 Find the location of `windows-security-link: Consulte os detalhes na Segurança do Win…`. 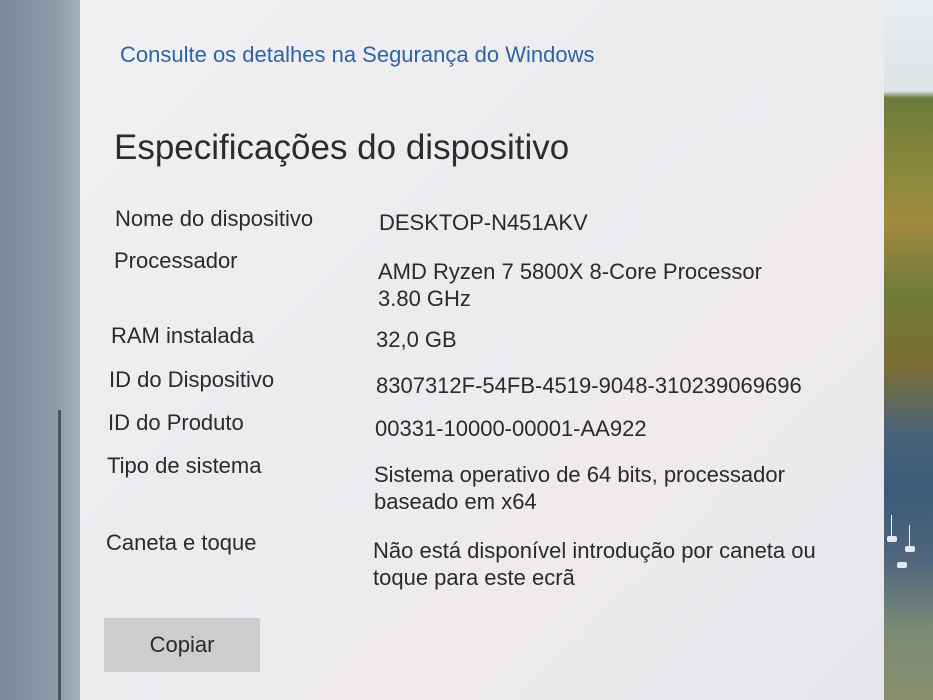

windows-security-link: Consulte os detalhes na Segurança do Win… is located at coordinates (357, 55).